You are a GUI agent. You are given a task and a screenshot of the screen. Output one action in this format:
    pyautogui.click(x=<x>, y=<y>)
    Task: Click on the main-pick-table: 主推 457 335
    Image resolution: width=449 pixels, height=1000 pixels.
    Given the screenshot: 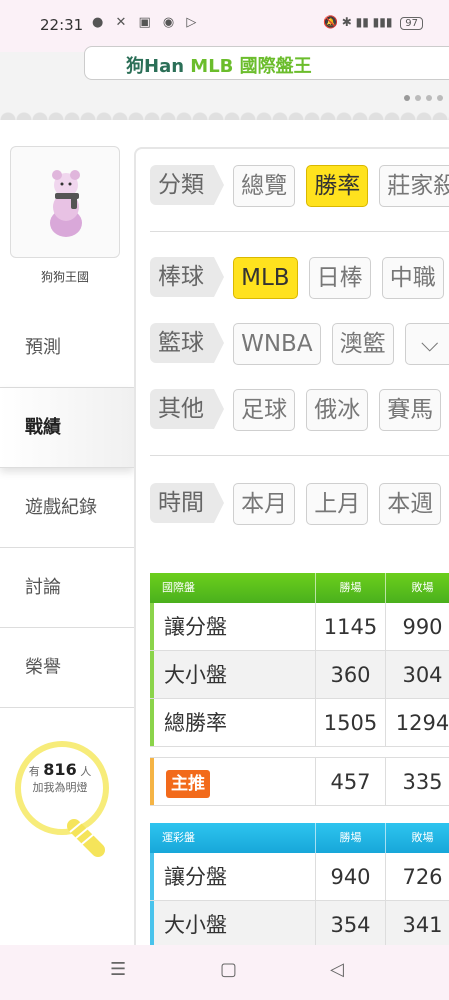 What is the action you would take?
    pyautogui.click(x=299, y=781)
    